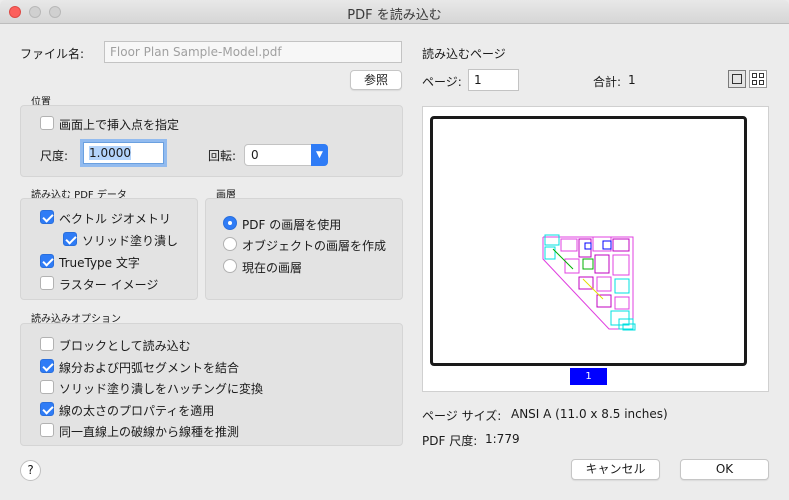 The width and height of the screenshot is (789, 500). I want to click on import-as-block-label: ブロックとして読み込む, so click(125, 346).